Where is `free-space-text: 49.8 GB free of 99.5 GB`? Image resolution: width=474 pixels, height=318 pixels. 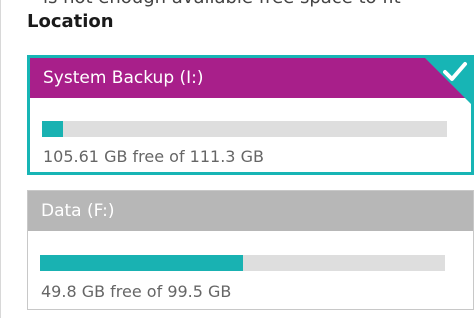
free-space-text: 49.8 GB free of 99.5 GB is located at coordinates (136, 291).